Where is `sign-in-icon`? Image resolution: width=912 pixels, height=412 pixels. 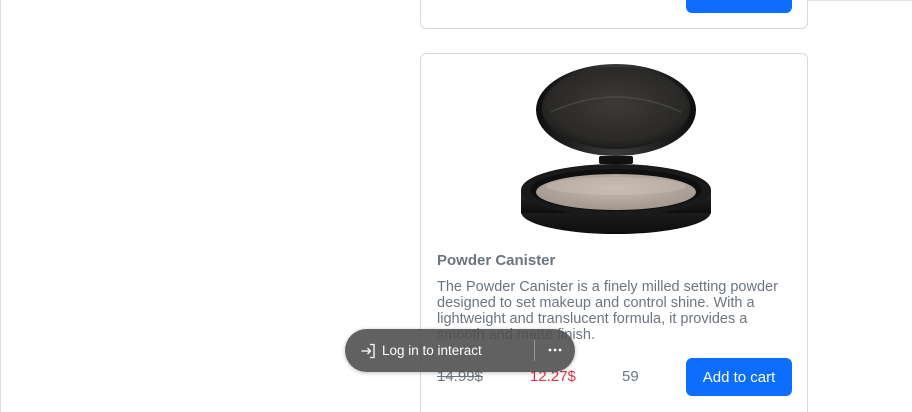 sign-in-icon is located at coordinates (368, 351).